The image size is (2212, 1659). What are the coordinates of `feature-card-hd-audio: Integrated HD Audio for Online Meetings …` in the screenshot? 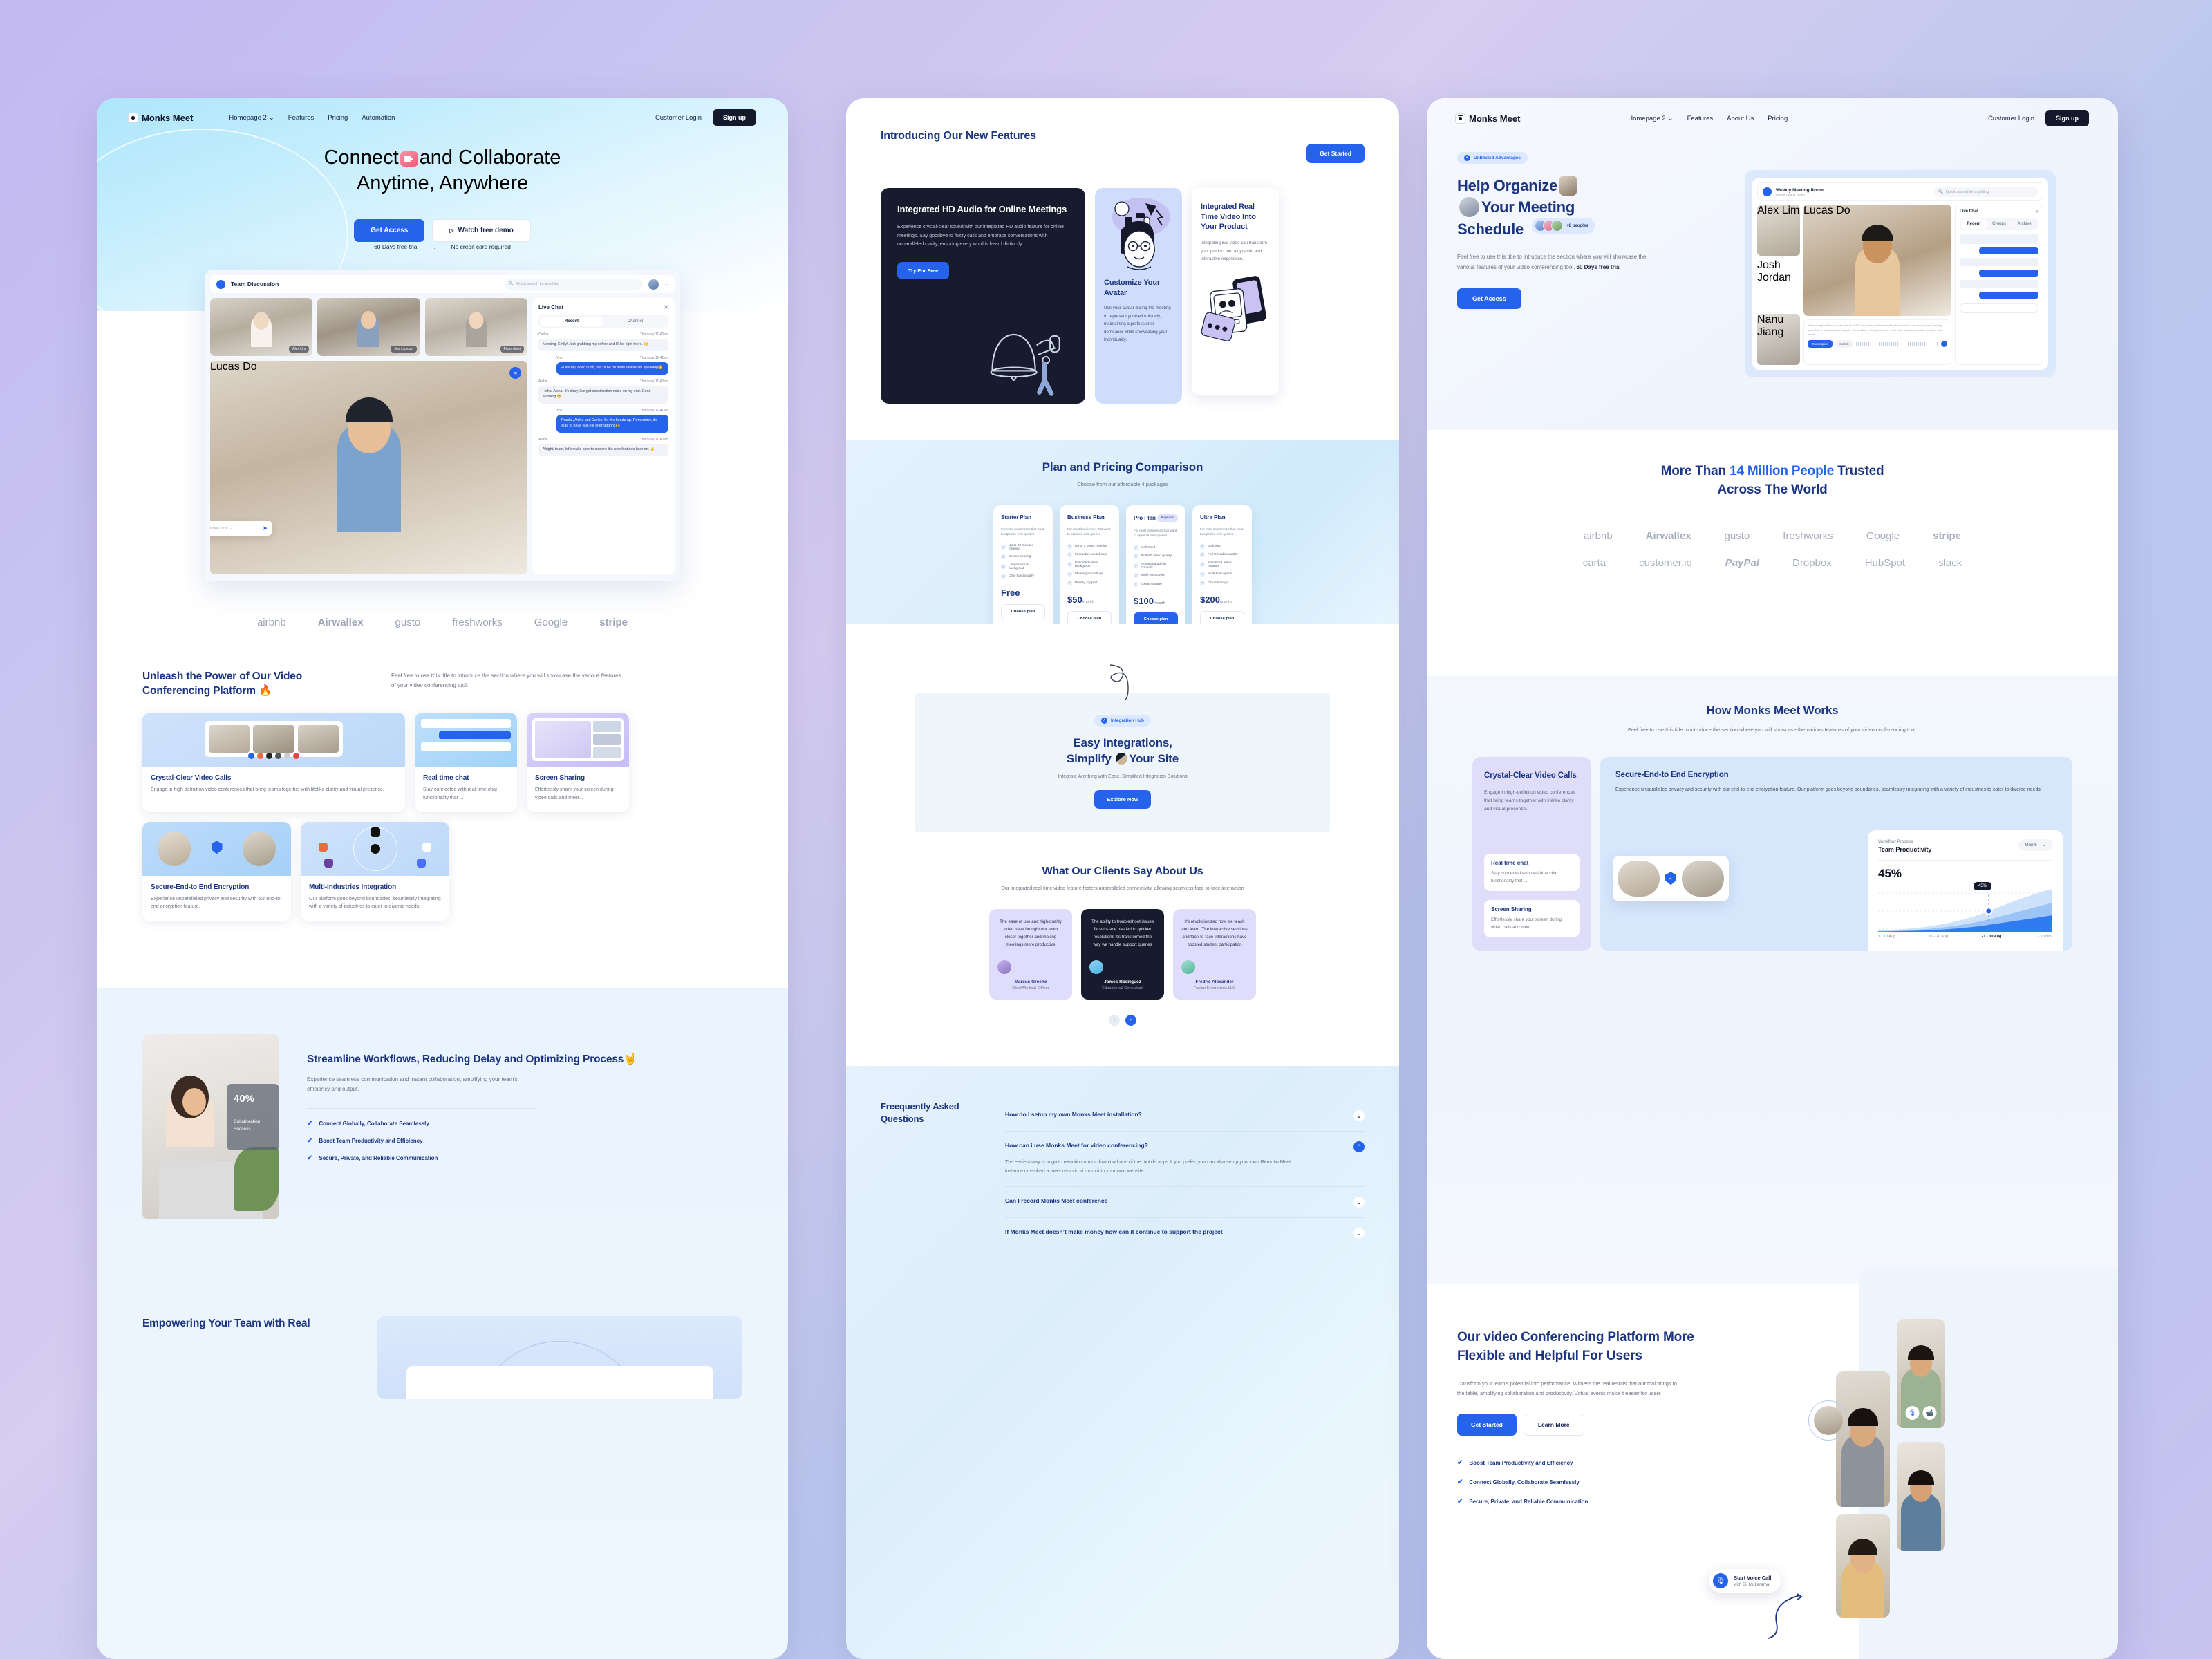 It's located at (983, 296).